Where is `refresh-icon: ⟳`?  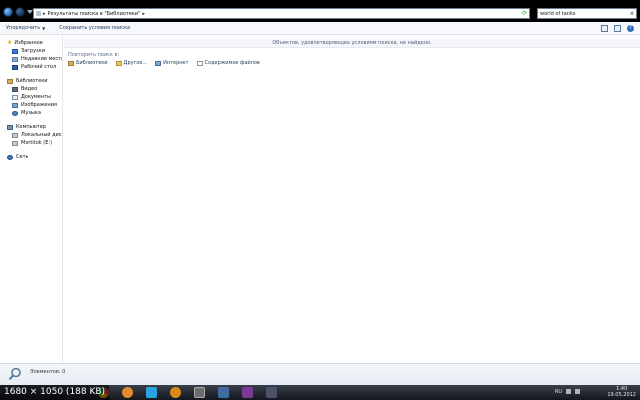 refresh-icon: ⟳ is located at coordinates (524, 13).